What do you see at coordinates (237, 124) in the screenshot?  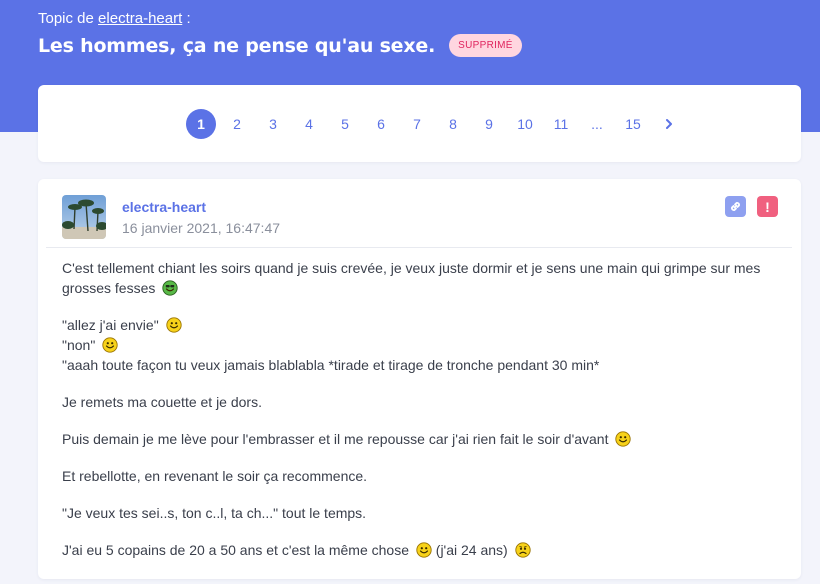 I see `page-link-2: 2` at bounding box center [237, 124].